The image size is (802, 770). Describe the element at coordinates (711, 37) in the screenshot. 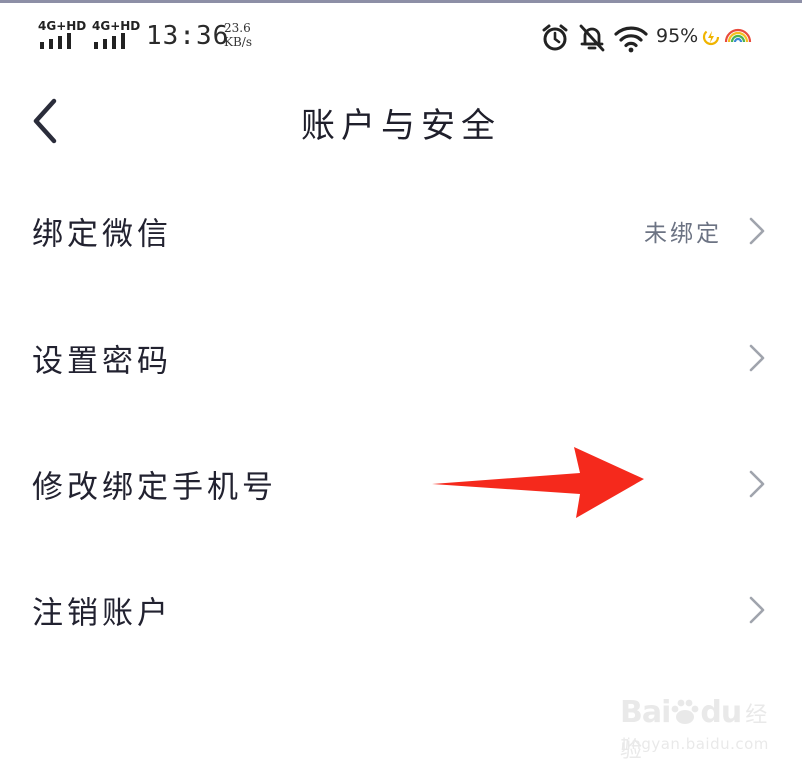

I see `charging-icon` at that location.